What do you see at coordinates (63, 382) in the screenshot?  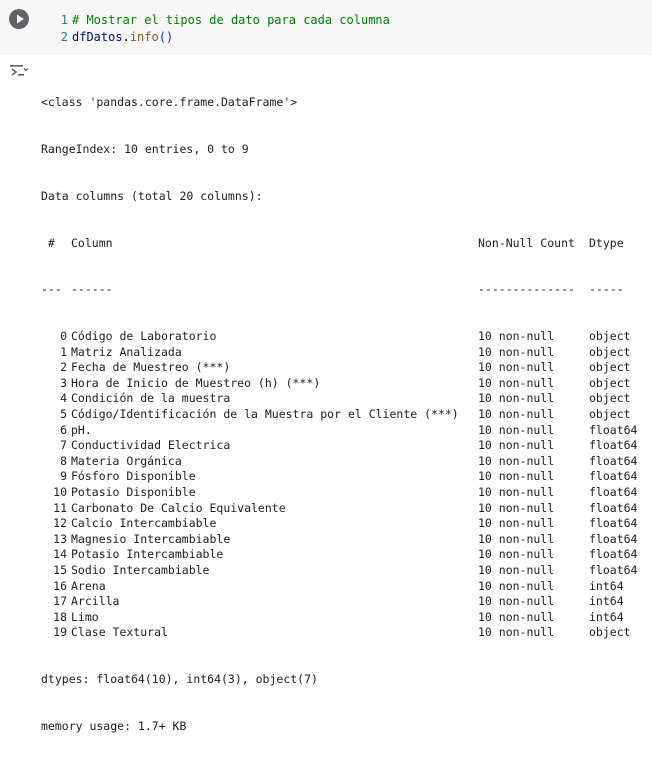 I see `row-index: 3` at bounding box center [63, 382].